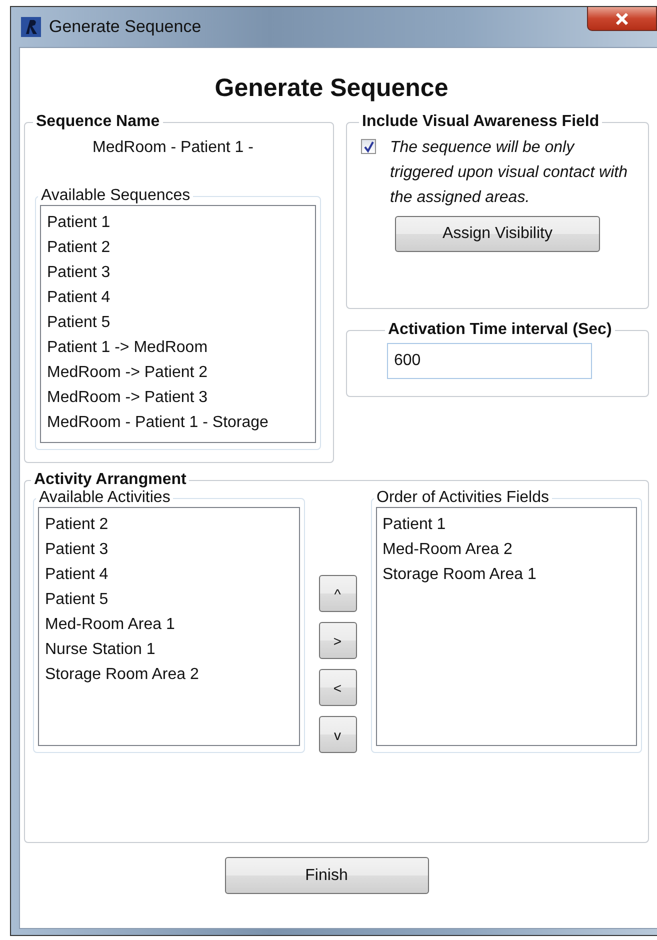  I want to click on move-button: v, so click(337, 734).